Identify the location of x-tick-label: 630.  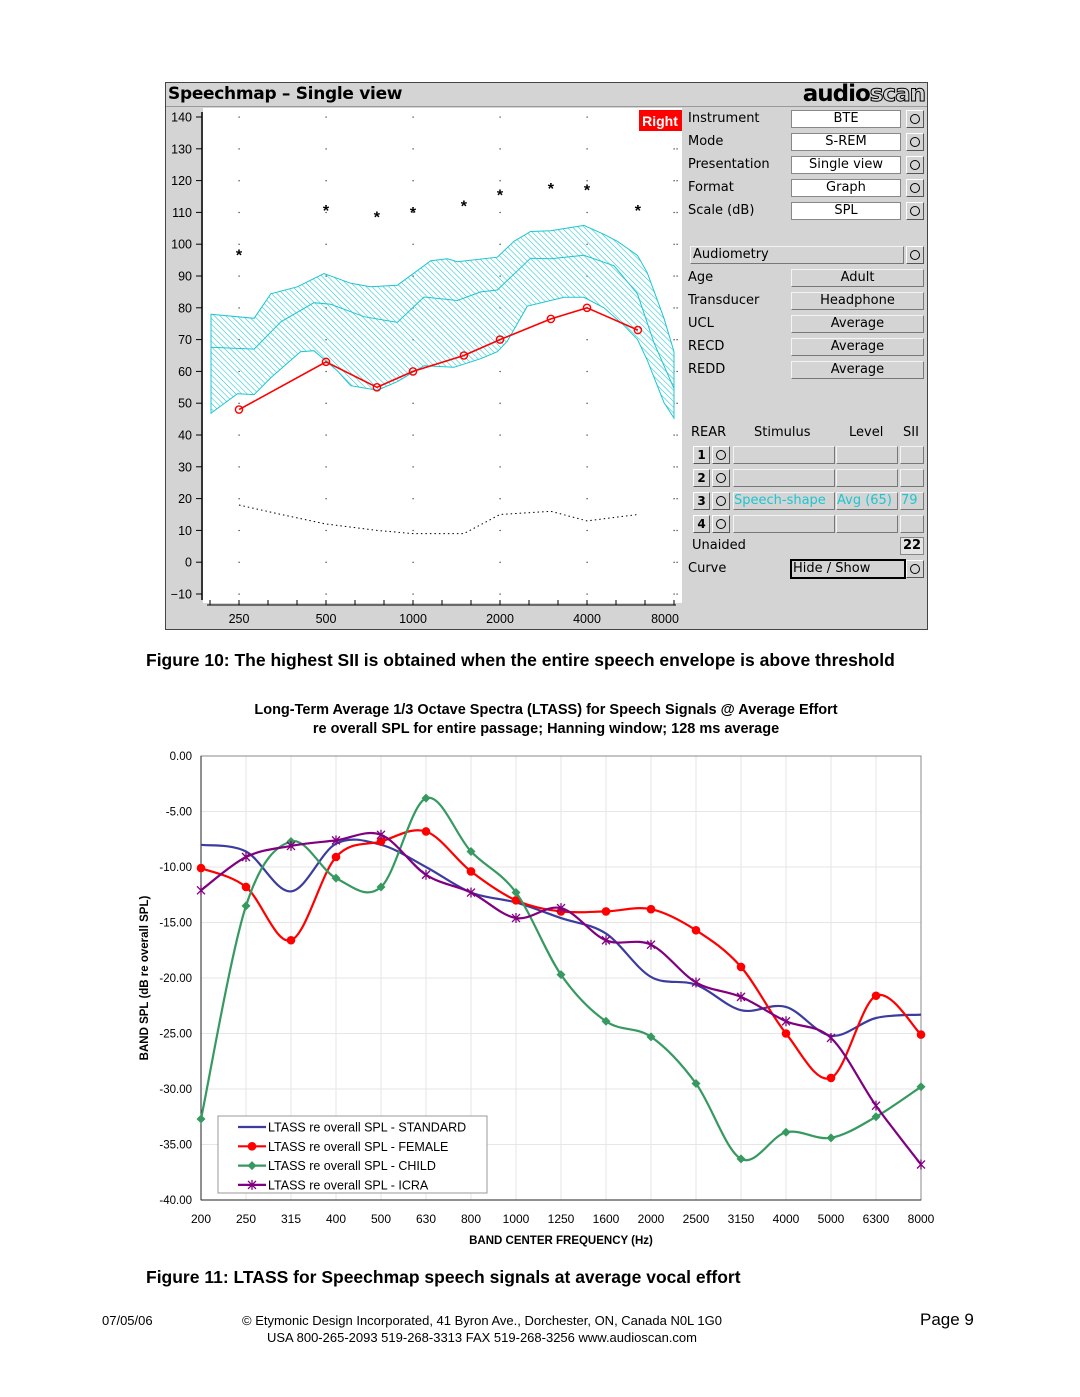
(426, 1219).